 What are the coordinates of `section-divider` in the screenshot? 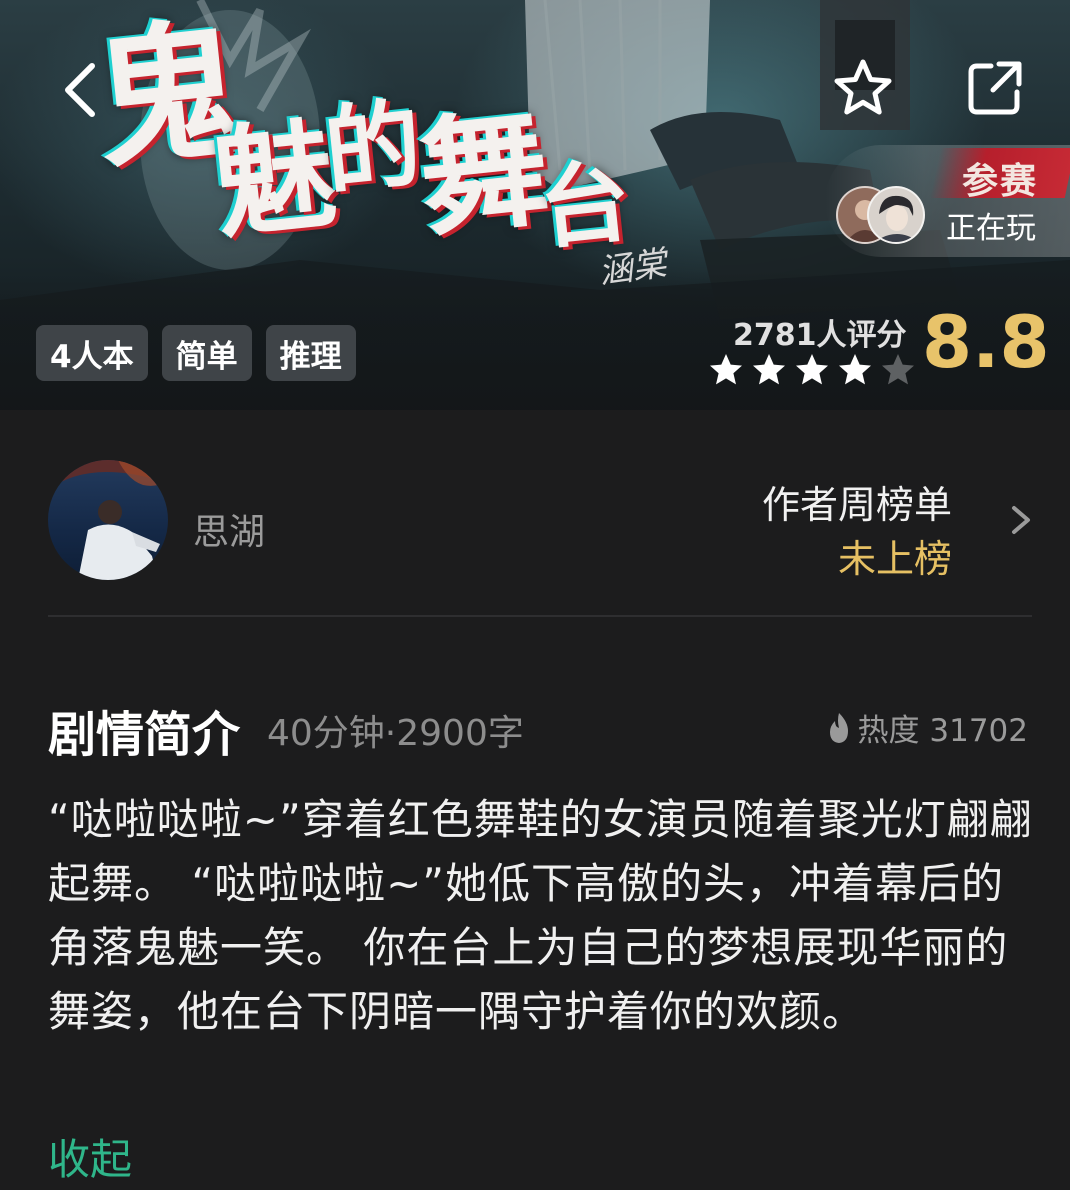 It's located at (540, 616).